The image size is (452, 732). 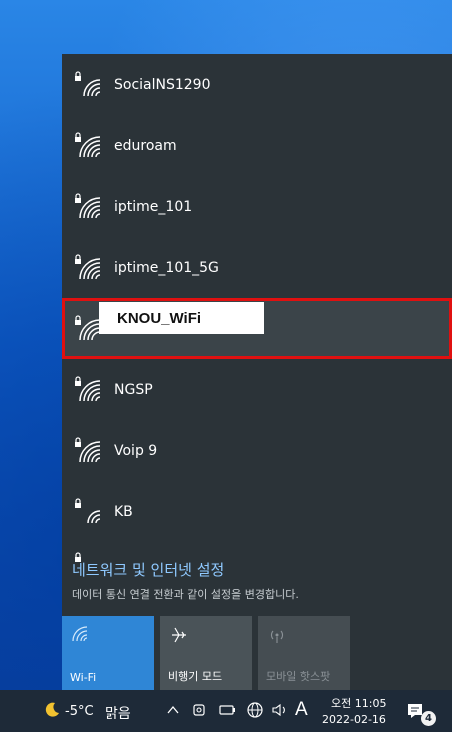 I want to click on network-item-eduroam: eduroam, so click(x=257, y=145).